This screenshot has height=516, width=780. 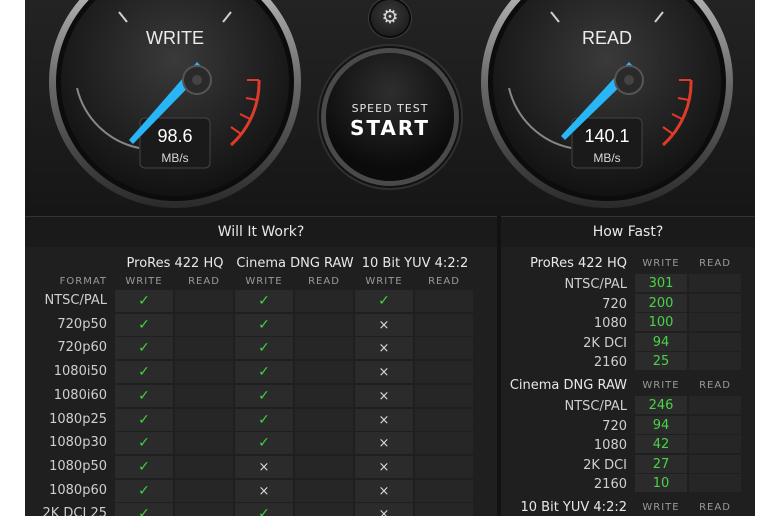 What do you see at coordinates (78, 419) in the screenshot?
I see `format-row-label: 1080p25` at bounding box center [78, 419].